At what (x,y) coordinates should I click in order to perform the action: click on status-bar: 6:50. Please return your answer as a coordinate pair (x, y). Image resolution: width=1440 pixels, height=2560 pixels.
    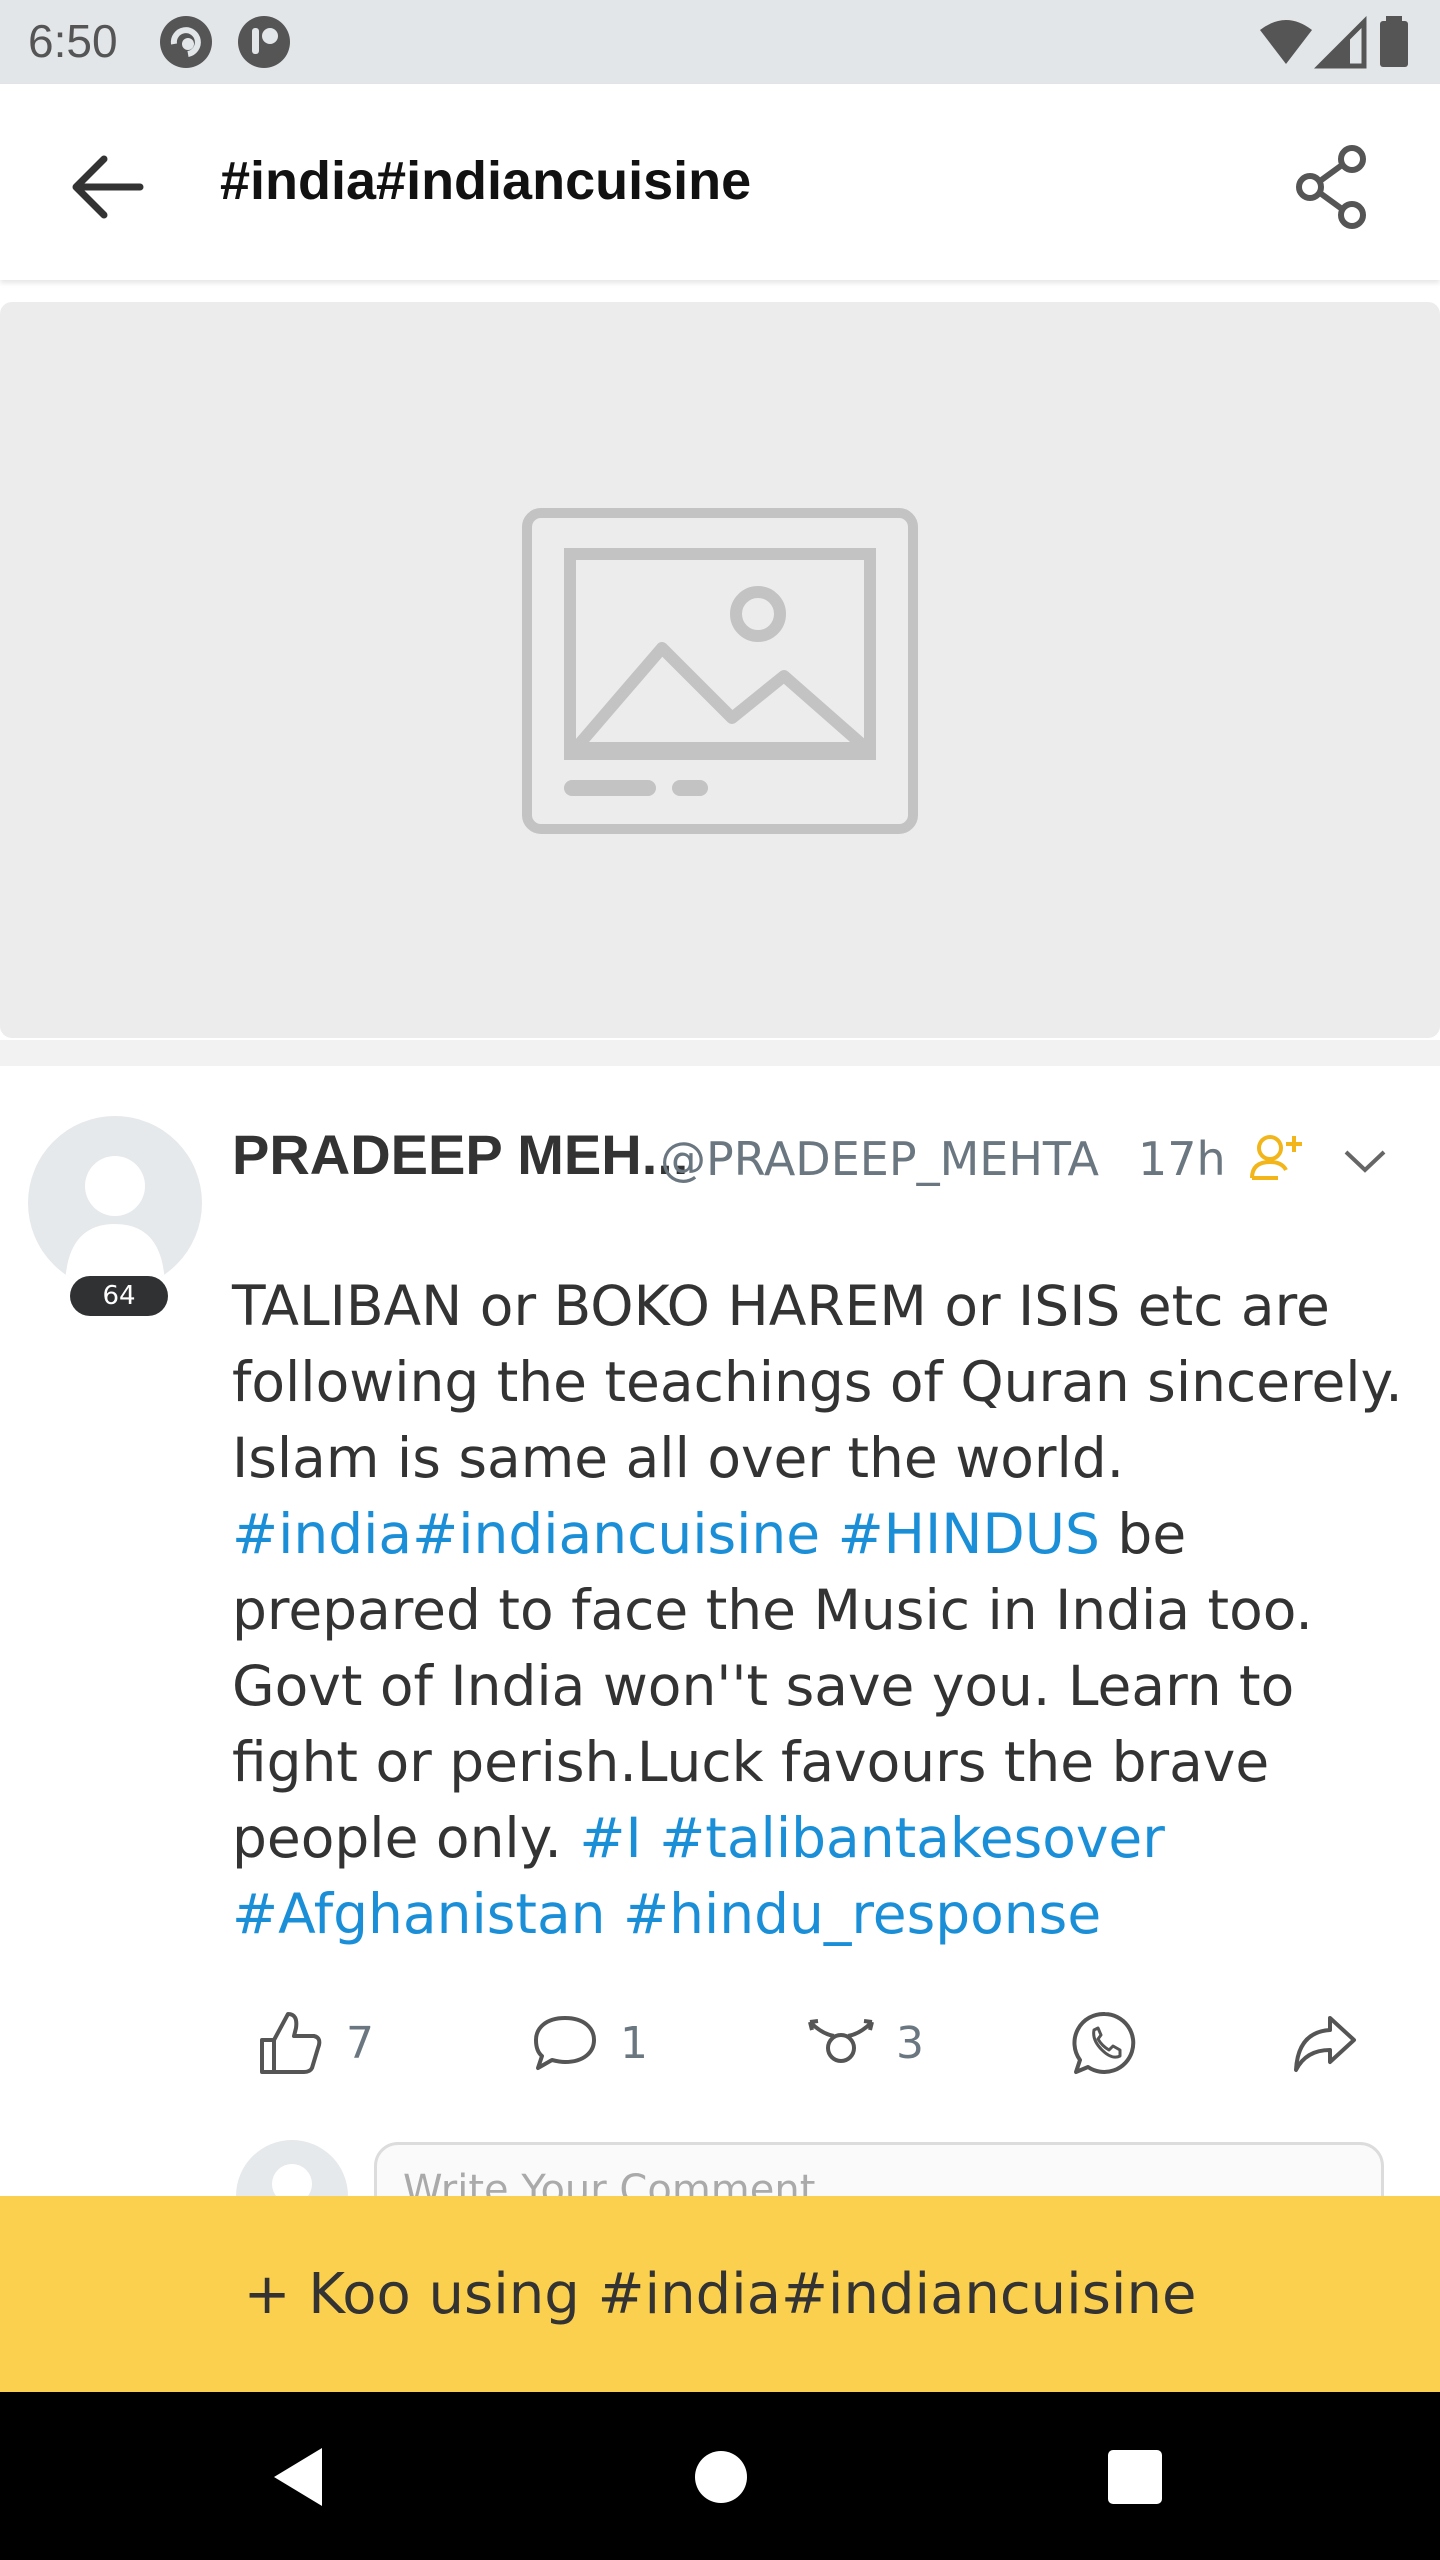
    Looking at the image, I should click on (720, 42).